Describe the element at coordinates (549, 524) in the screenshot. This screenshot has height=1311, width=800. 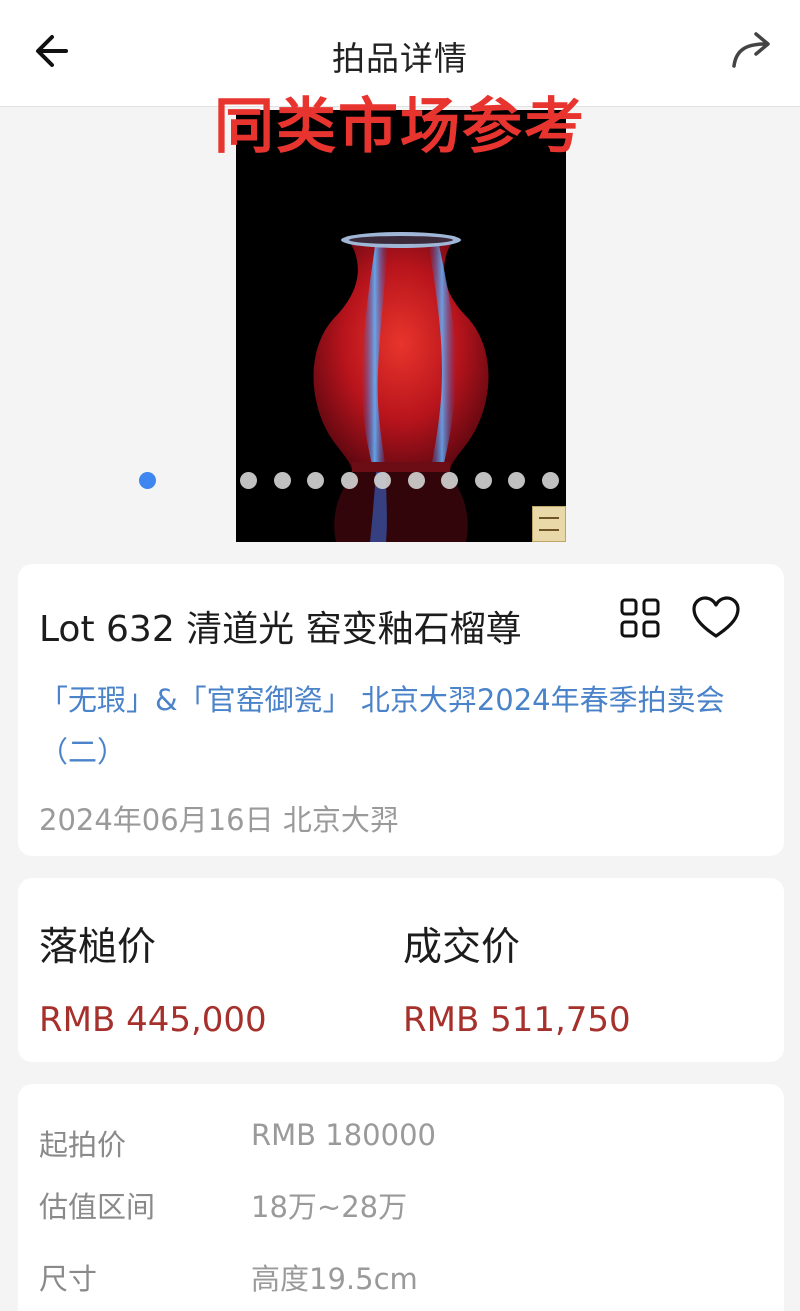
I see `seal-stamp-image` at that location.